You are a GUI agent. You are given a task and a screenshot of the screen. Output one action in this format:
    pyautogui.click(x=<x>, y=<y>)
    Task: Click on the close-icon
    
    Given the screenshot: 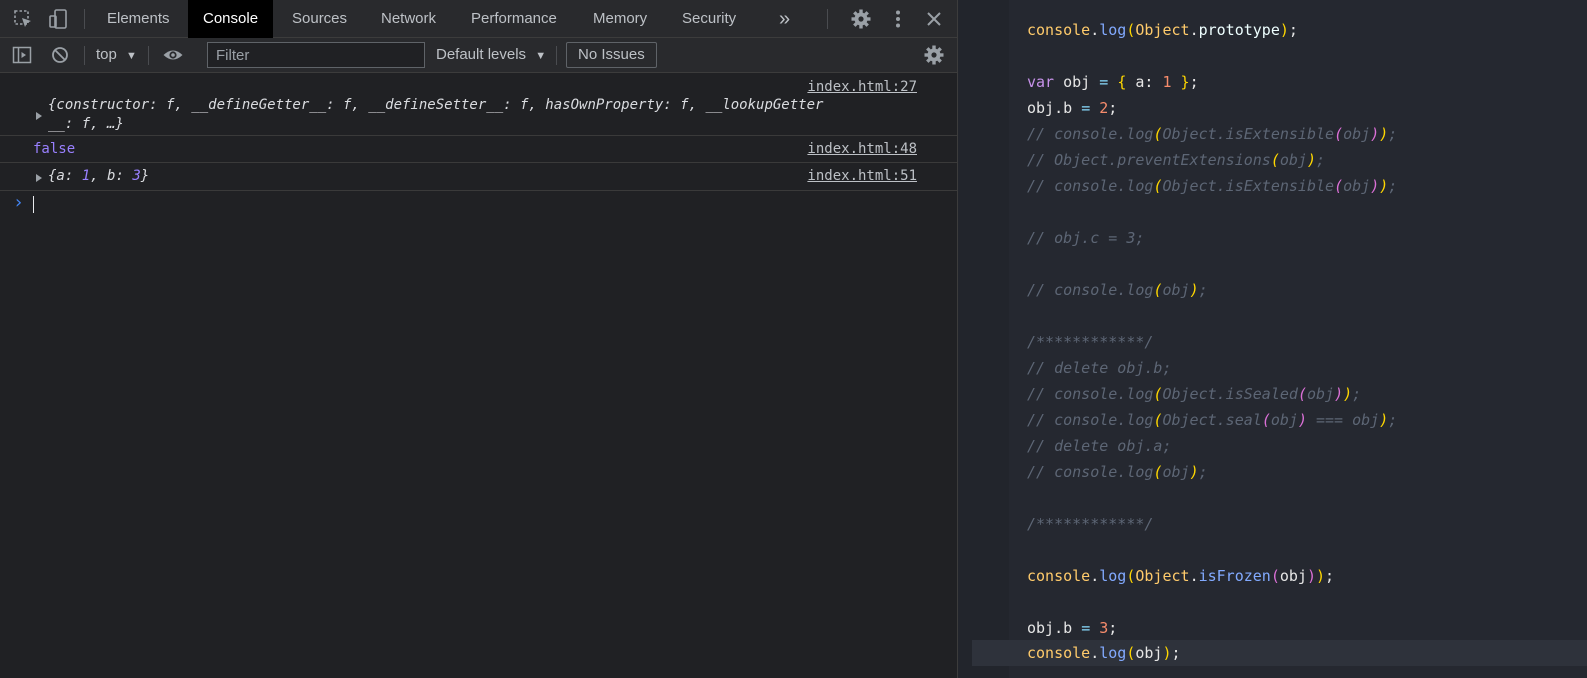 What is the action you would take?
    pyautogui.click(x=934, y=19)
    